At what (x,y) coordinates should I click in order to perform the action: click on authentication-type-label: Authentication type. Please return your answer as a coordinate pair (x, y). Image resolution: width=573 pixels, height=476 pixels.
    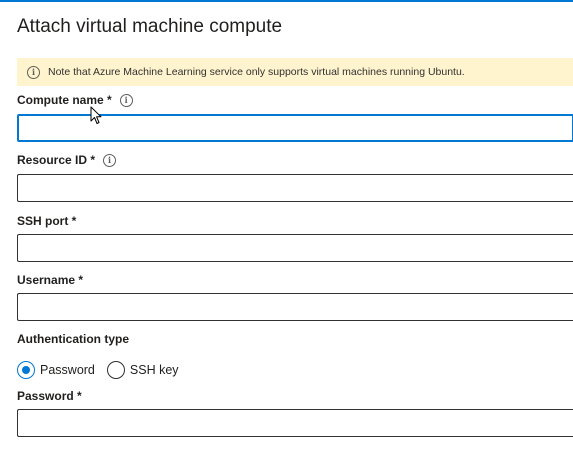
    Looking at the image, I should click on (73, 339).